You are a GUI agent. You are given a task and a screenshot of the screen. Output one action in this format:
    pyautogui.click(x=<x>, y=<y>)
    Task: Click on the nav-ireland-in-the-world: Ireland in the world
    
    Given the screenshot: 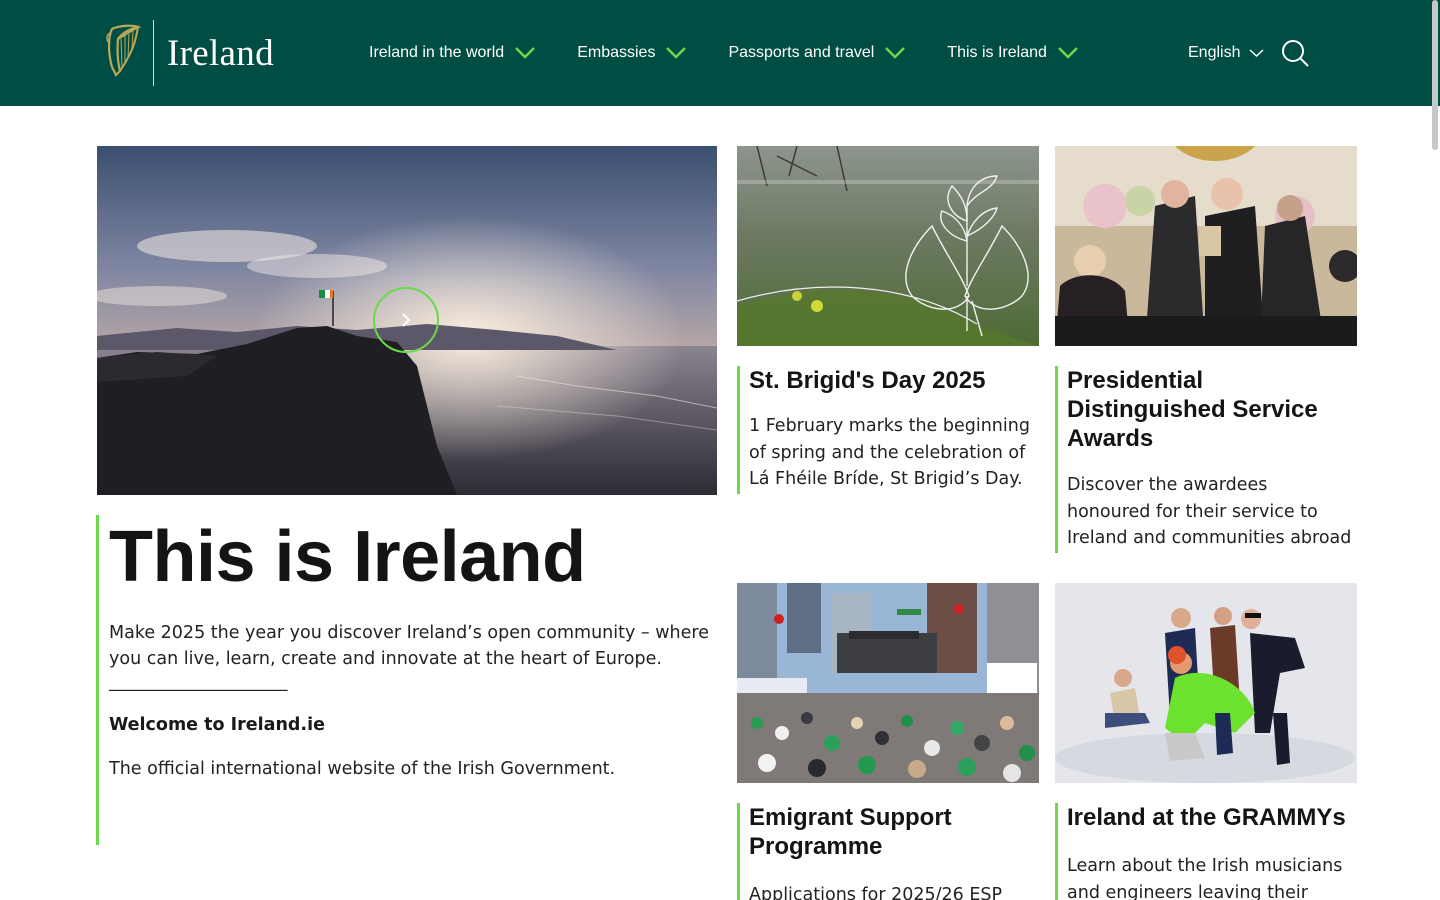 What is the action you would take?
    pyautogui.click(x=452, y=53)
    